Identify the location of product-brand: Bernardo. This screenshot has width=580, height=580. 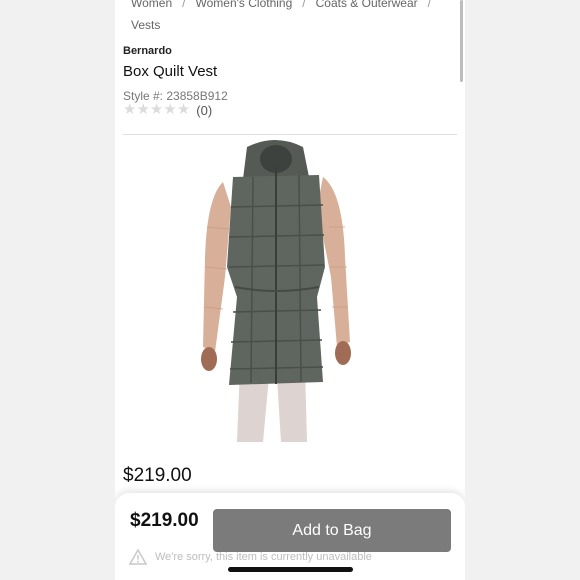
(147, 51).